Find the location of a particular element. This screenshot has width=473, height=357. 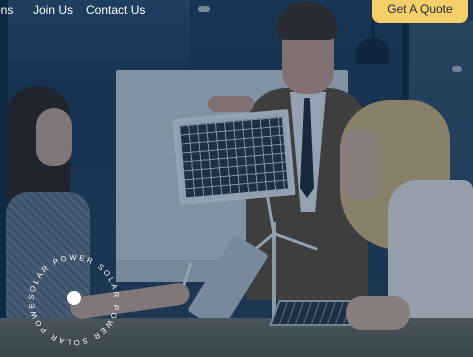

get-a-quote-button: Get A Quote is located at coordinates (420, 11).